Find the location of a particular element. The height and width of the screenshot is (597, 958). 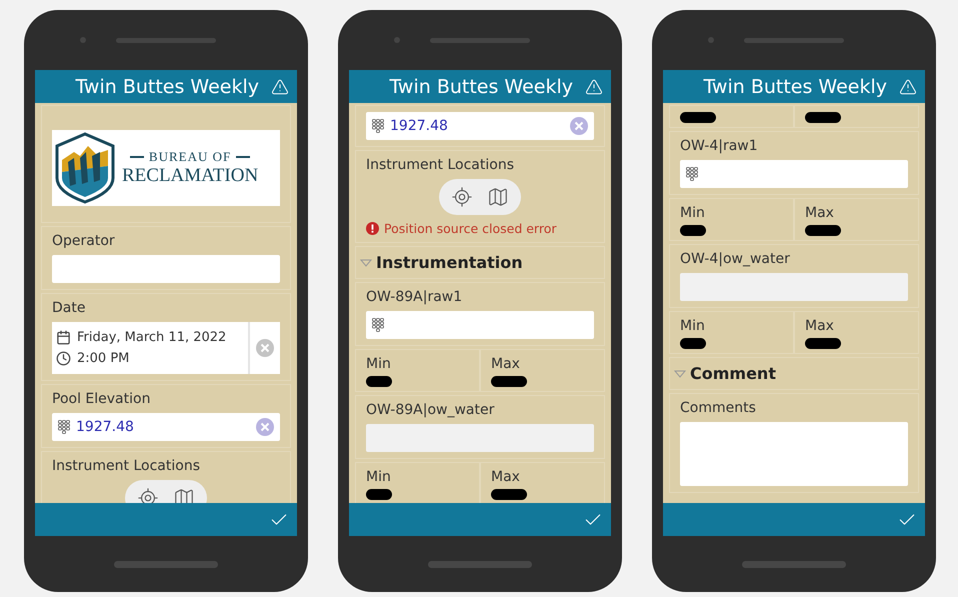

date-field: Friday, March 11, 2022 2:00 PM is located at coordinates (166, 348).